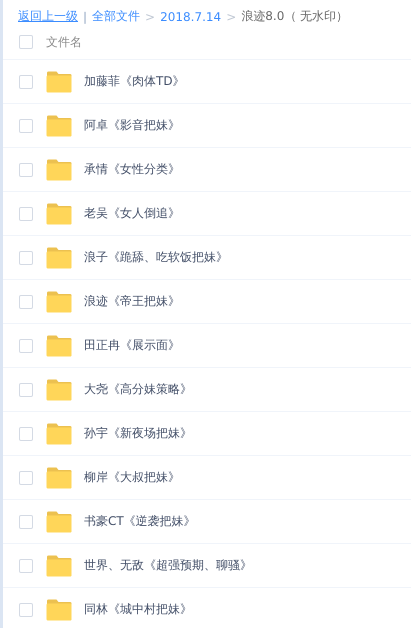 This screenshot has width=411, height=628. Describe the element at coordinates (134, 81) in the screenshot. I see `folder-name: 加藤菲《肉体TD》` at that location.